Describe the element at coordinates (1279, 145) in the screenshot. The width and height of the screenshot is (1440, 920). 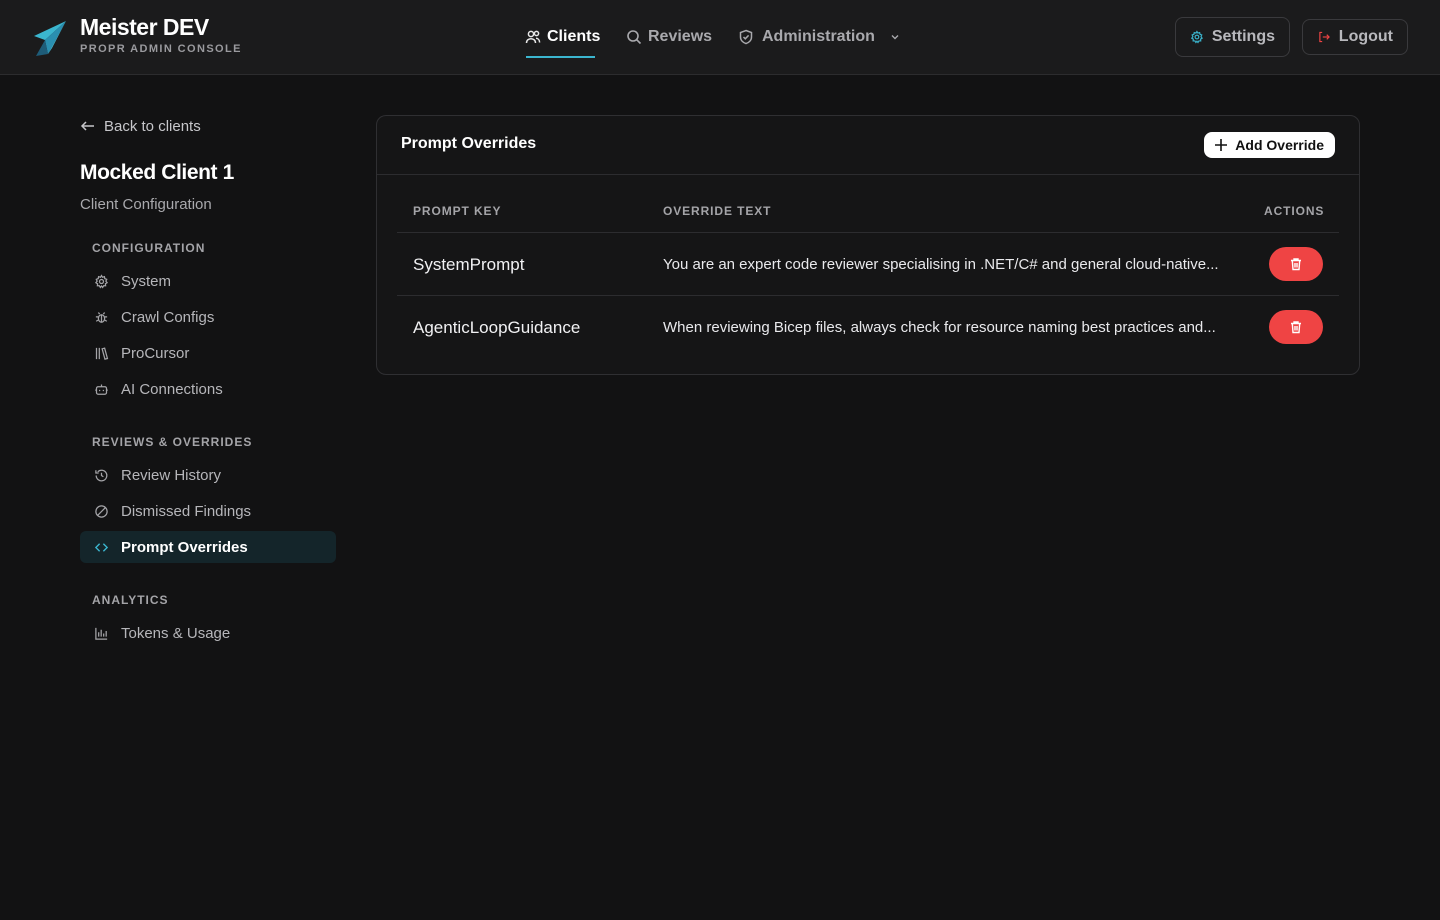
I see `add-override-label: Add Override` at that location.